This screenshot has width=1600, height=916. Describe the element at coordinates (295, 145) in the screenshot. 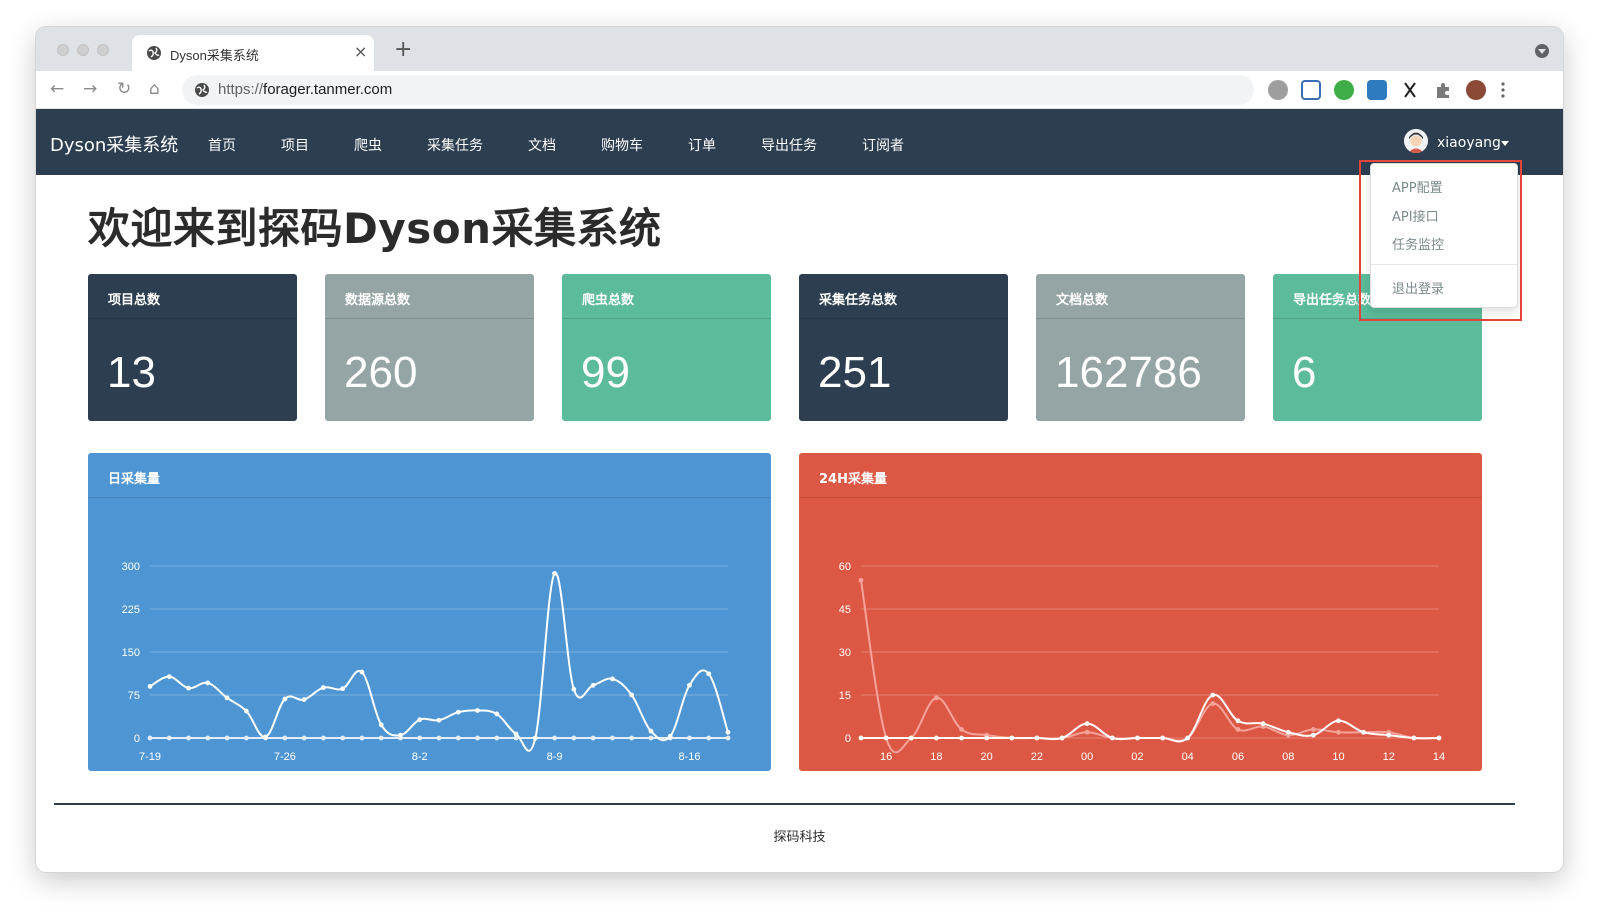

I see `nav-link-projects: 项目` at that location.